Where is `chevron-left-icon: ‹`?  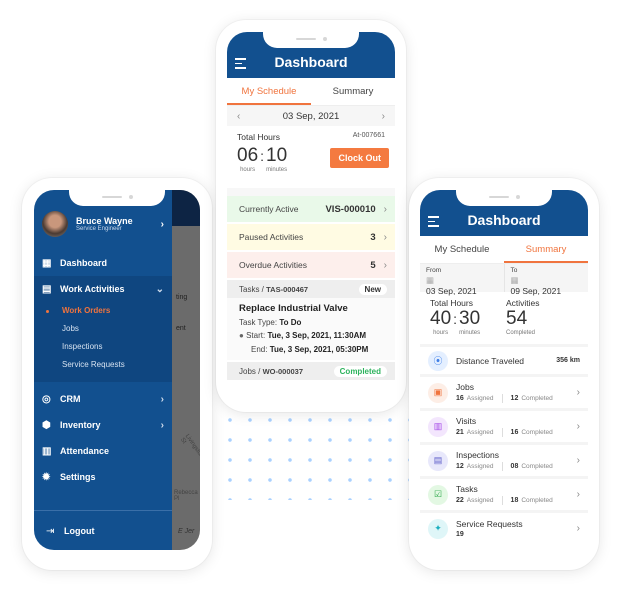
chevron-left-icon: ‹ is located at coordinates (238, 116).